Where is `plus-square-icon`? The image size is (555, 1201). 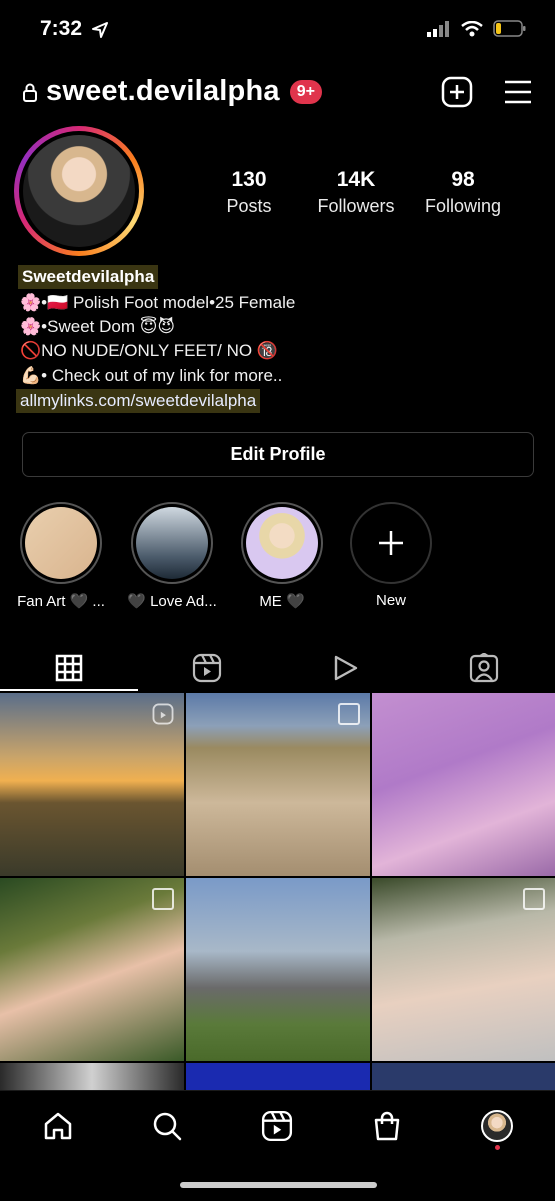
plus-square-icon is located at coordinates (457, 92).